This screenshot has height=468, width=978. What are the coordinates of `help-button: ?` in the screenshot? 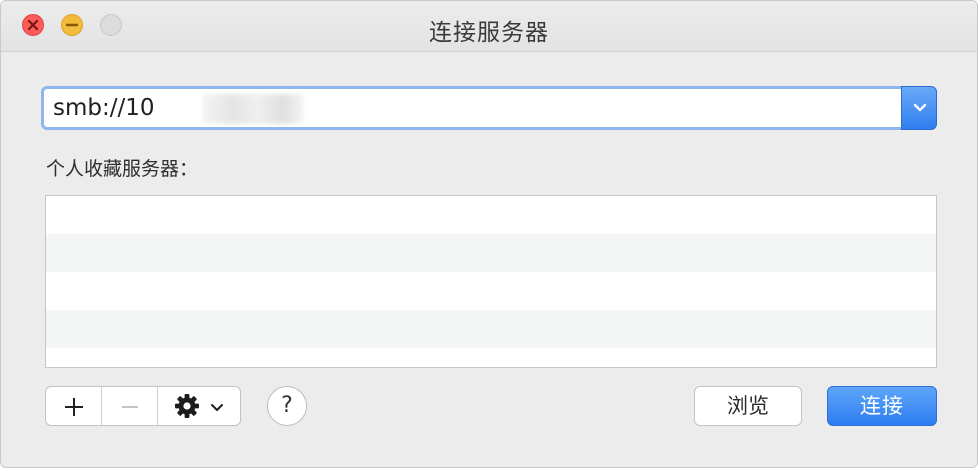 It's located at (287, 406).